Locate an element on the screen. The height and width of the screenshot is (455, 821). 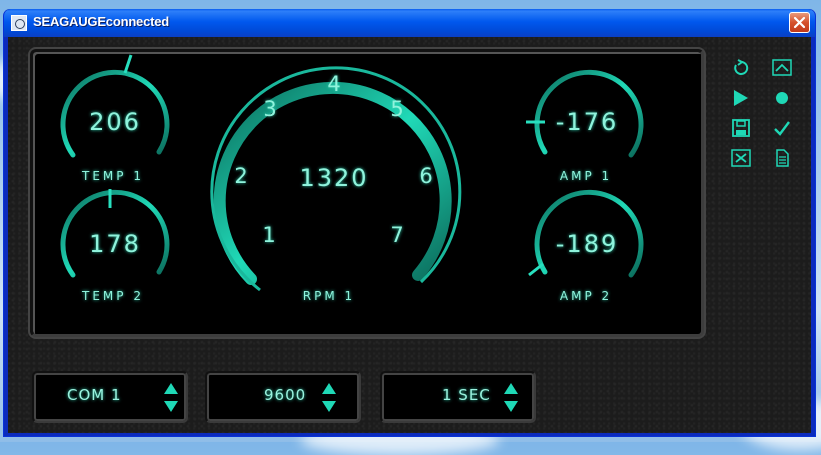
rpm1-value: 1320 is located at coordinates (334, 178).